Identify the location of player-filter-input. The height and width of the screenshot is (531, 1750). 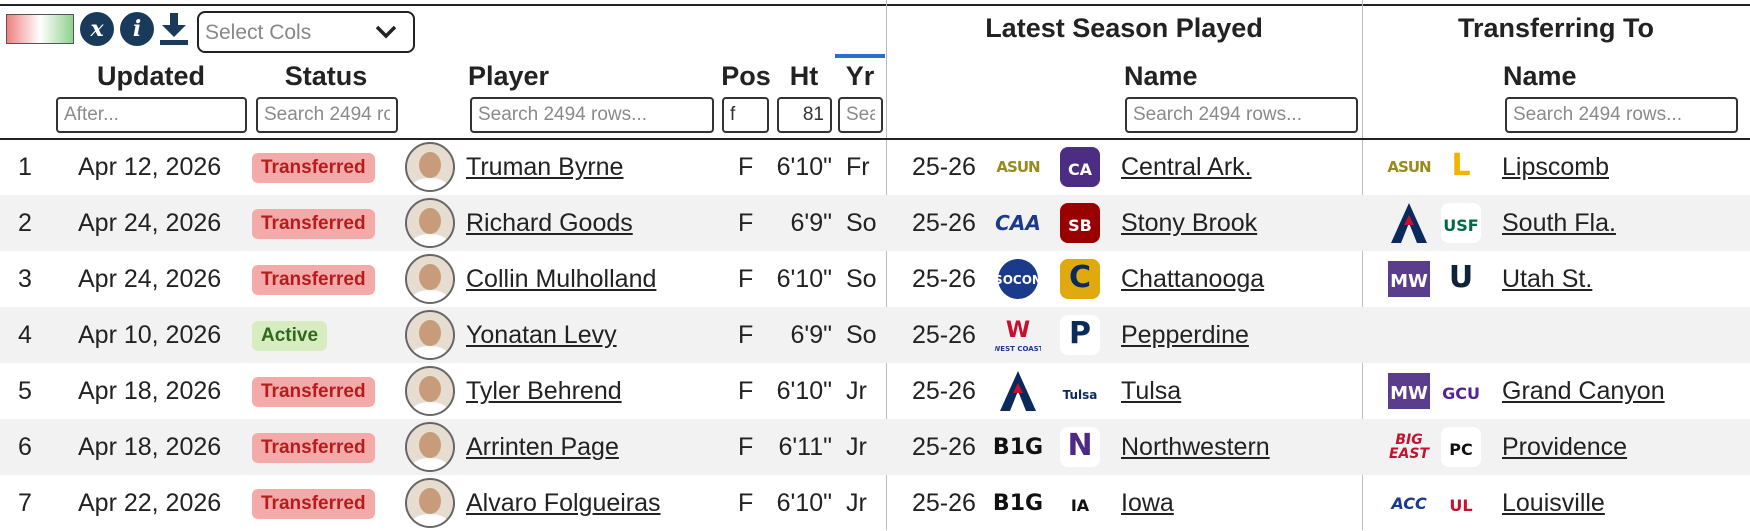
(592, 115).